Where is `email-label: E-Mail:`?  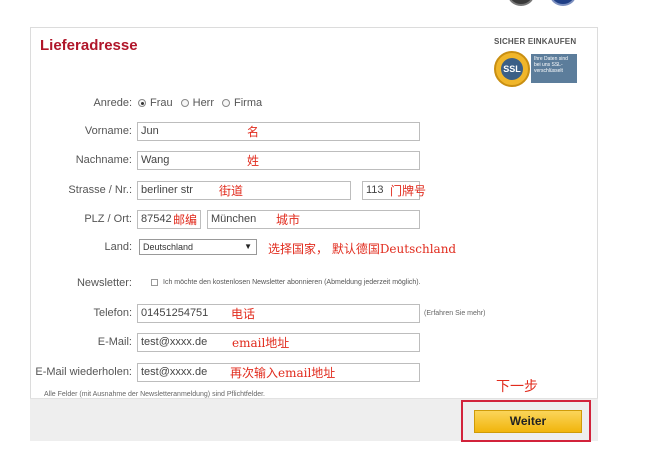
email-label: E-Mail: is located at coordinates (114, 342).